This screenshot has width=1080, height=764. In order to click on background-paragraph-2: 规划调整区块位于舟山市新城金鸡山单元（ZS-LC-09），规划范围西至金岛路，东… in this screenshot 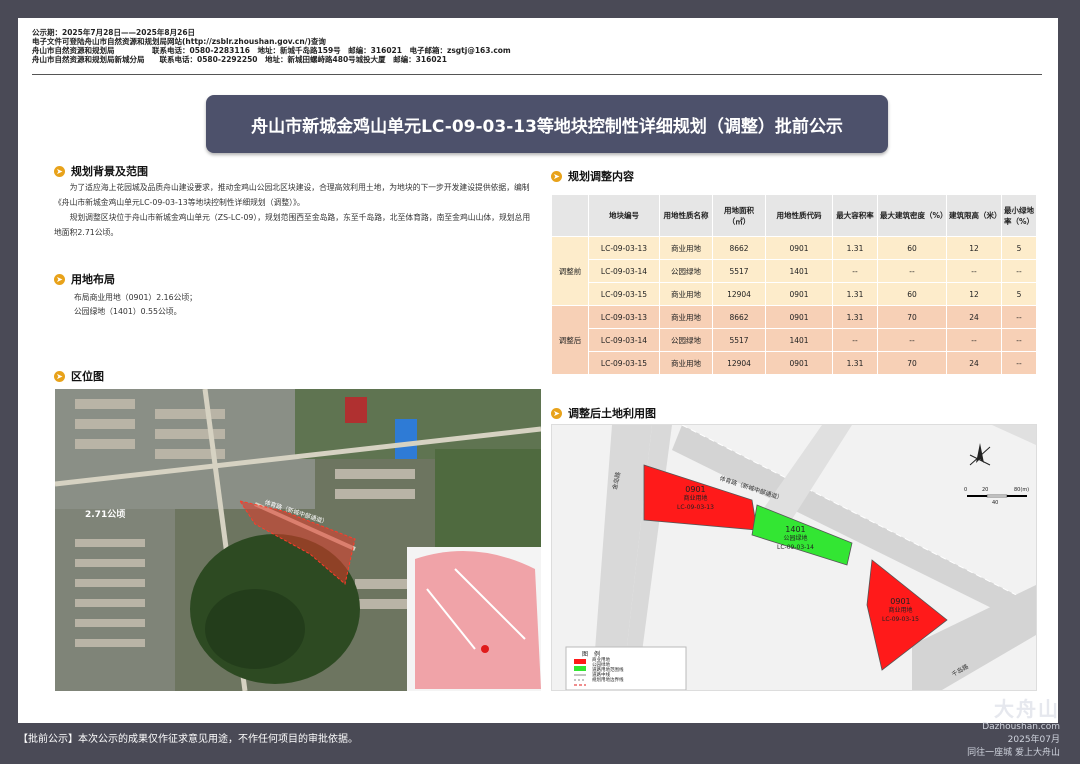, I will do `click(292, 225)`.